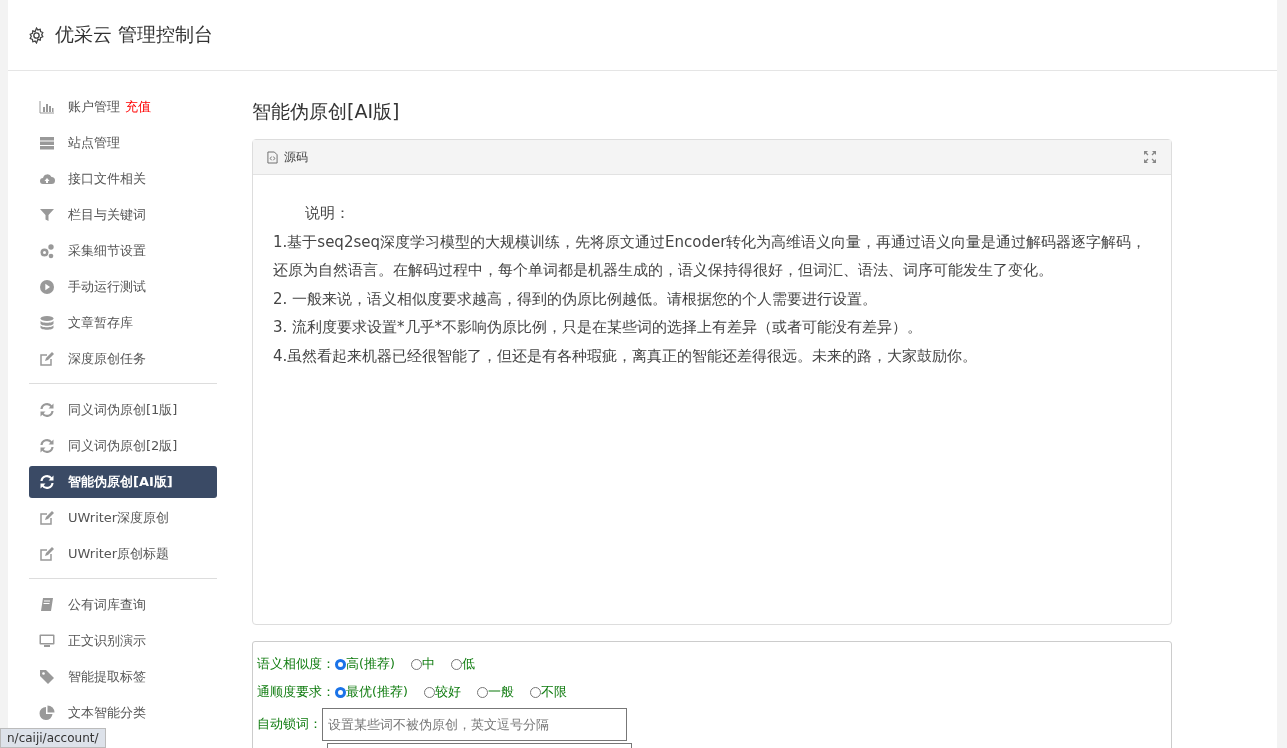 Image resolution: width=1287 pixels, height=748 pixels. I want to click on status-url: n/caiji/account/, so click(53, 738).